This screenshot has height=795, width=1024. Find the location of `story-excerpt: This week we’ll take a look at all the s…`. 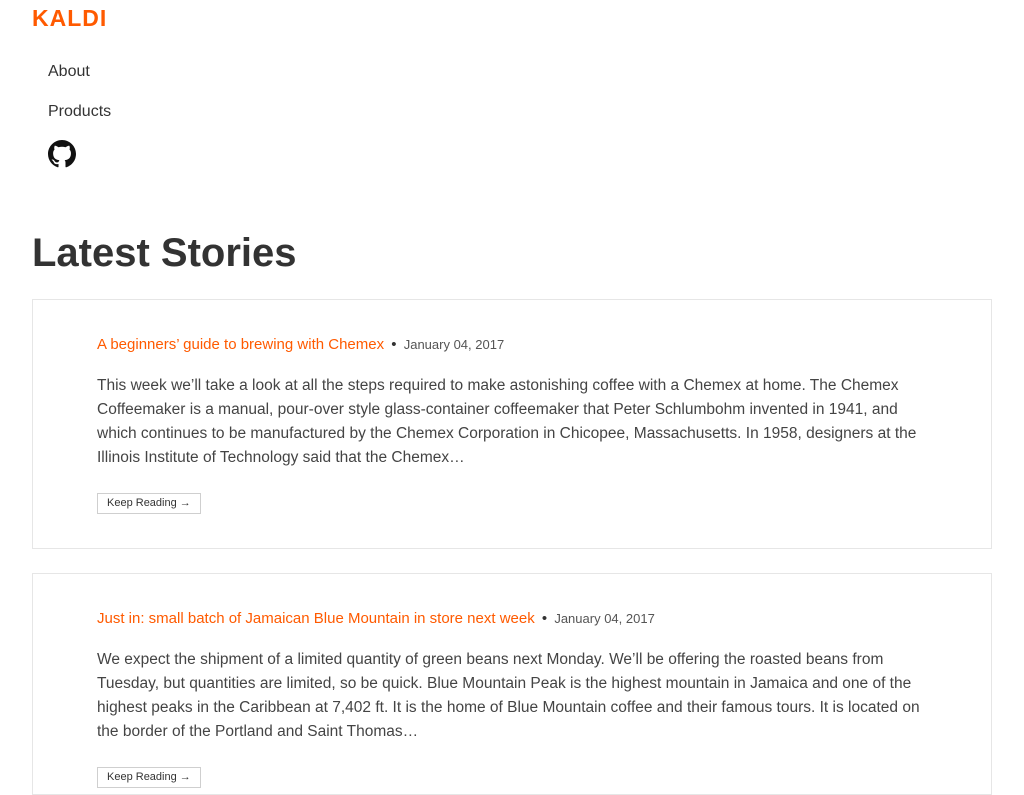

story-excerpt: This week we’ll take a look at all the s… is located at coordinates (507, 421).